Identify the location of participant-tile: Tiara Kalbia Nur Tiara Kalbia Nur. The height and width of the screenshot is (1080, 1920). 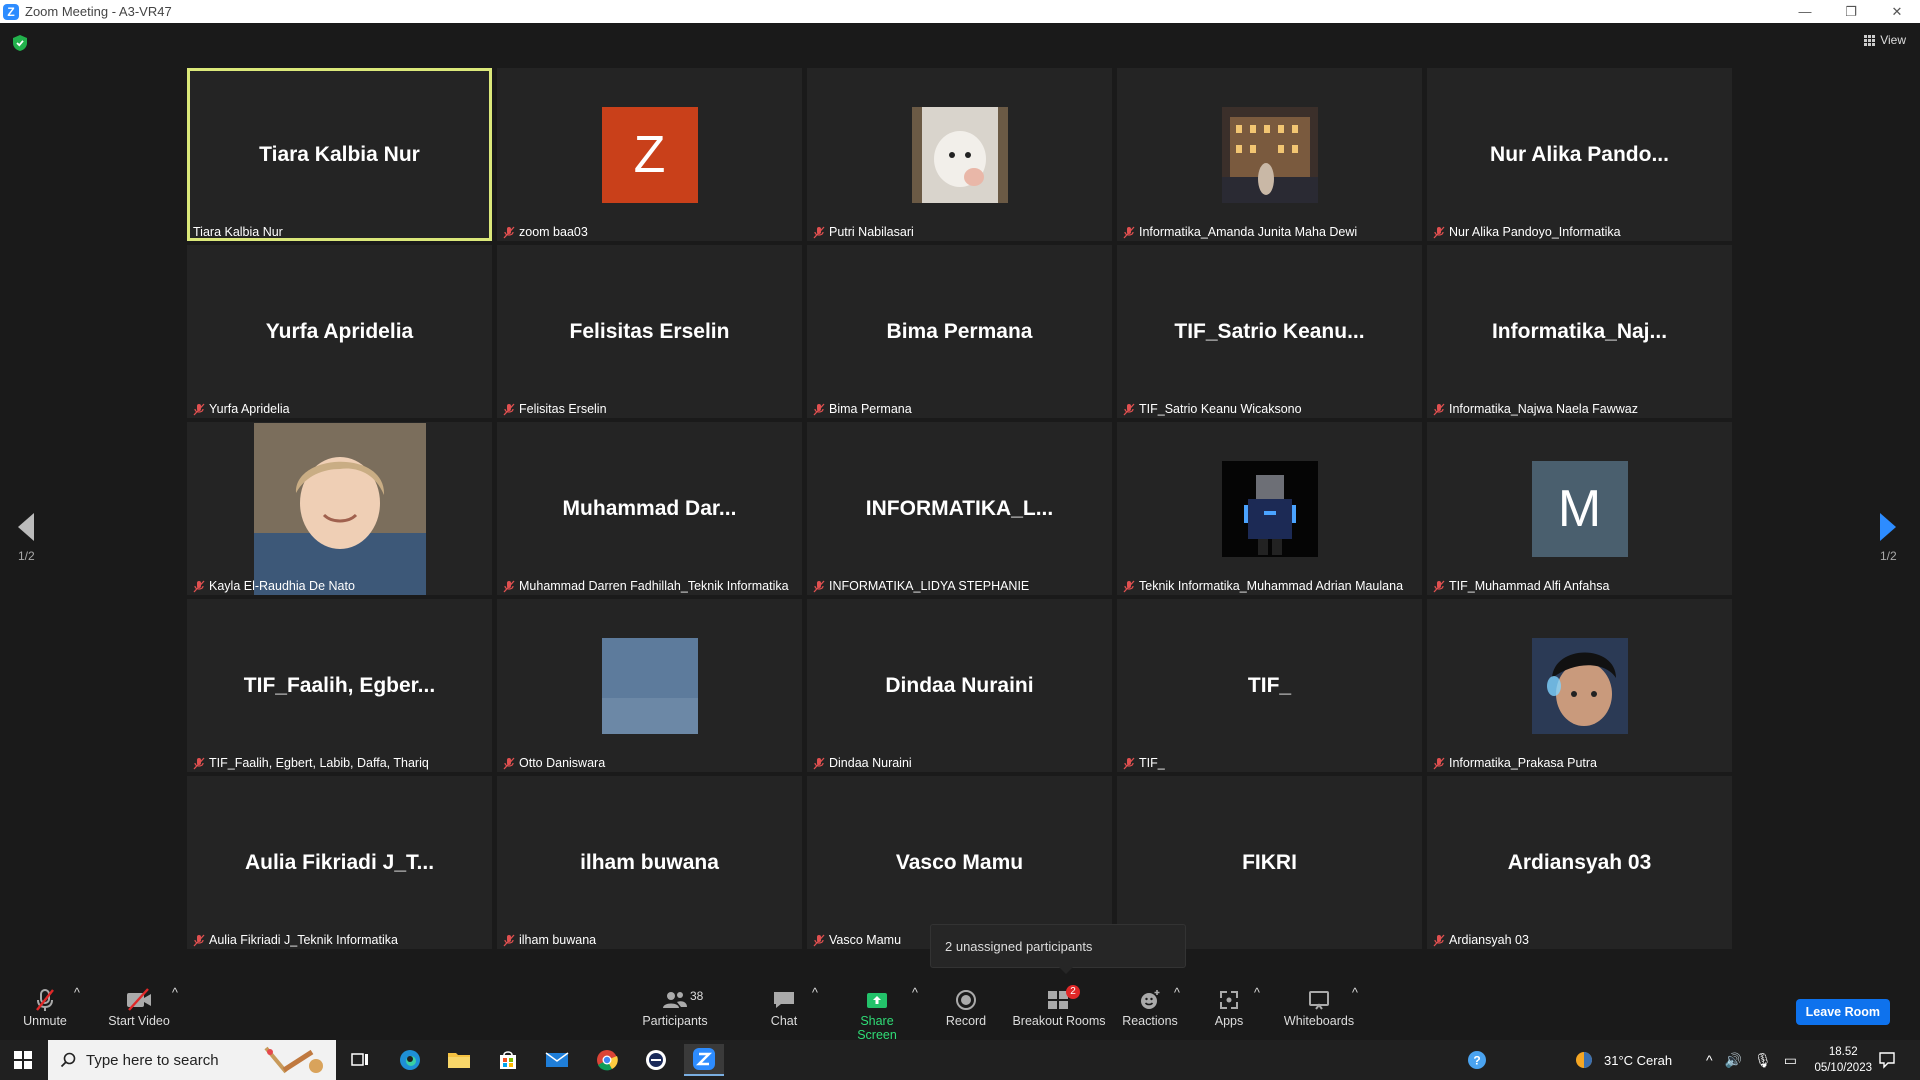
(339, 154).